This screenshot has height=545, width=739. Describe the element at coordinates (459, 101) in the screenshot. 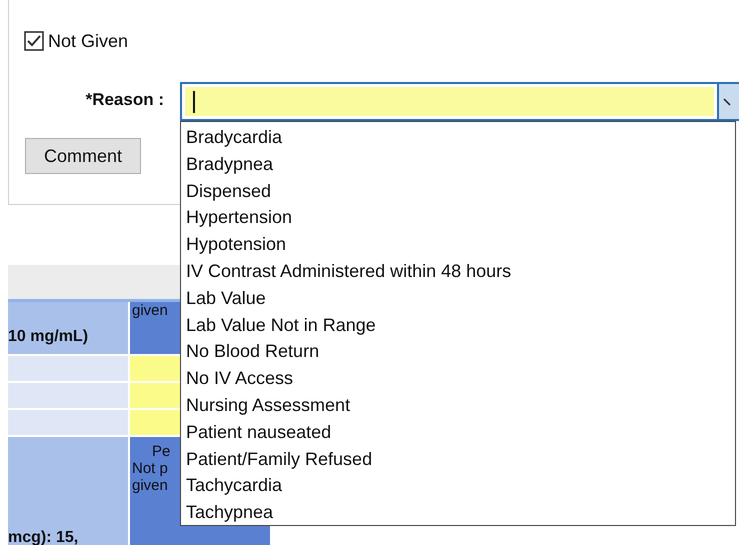

I see `reason-dropdown` at that location.